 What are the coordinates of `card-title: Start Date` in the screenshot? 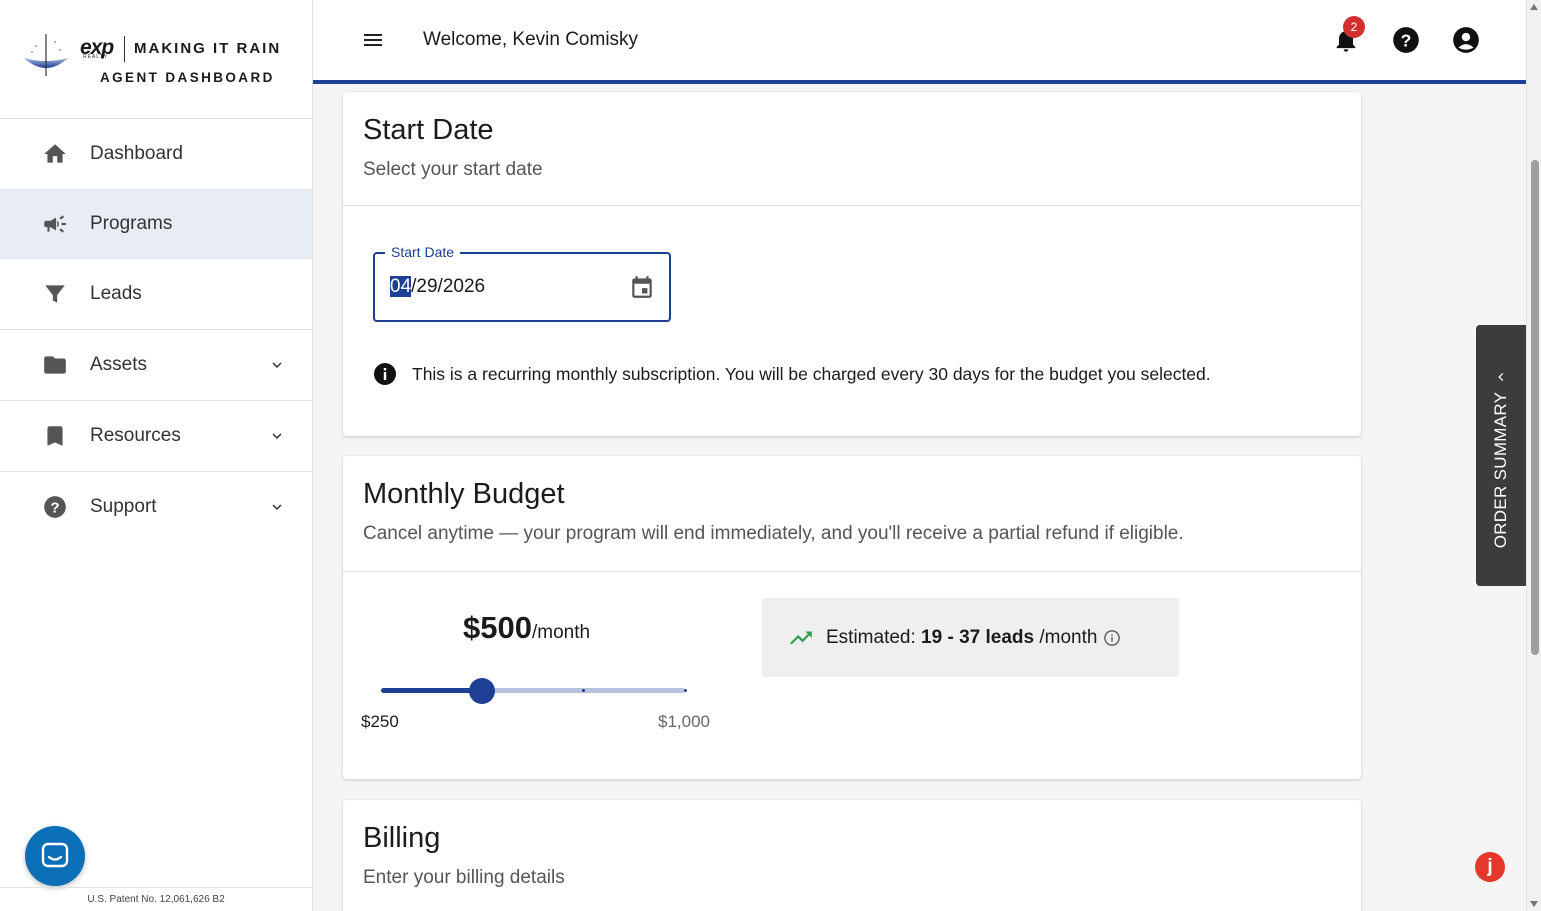 It's located at (428, 130).